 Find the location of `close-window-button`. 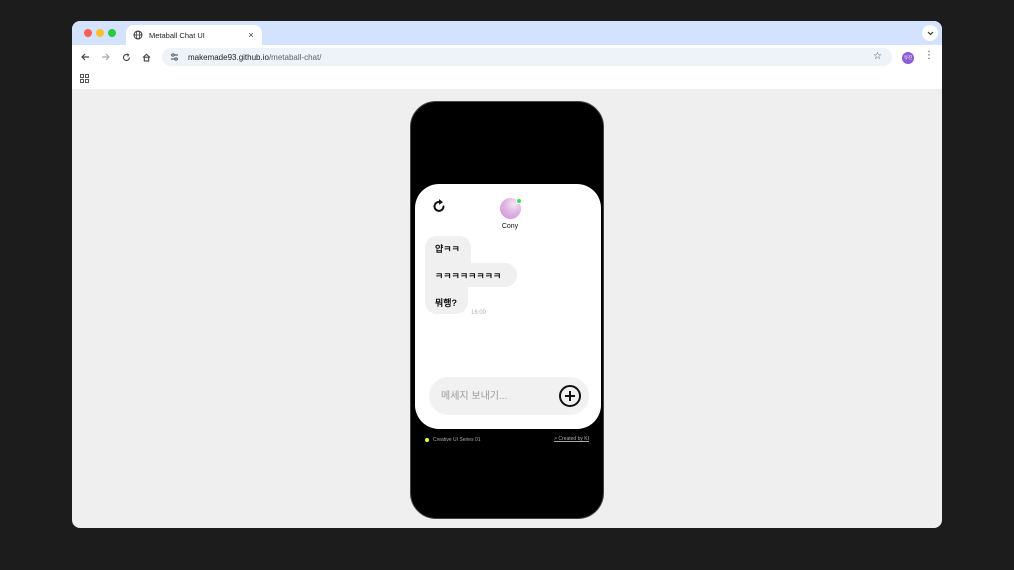

close-window-button is located at coordinates (88, 33).